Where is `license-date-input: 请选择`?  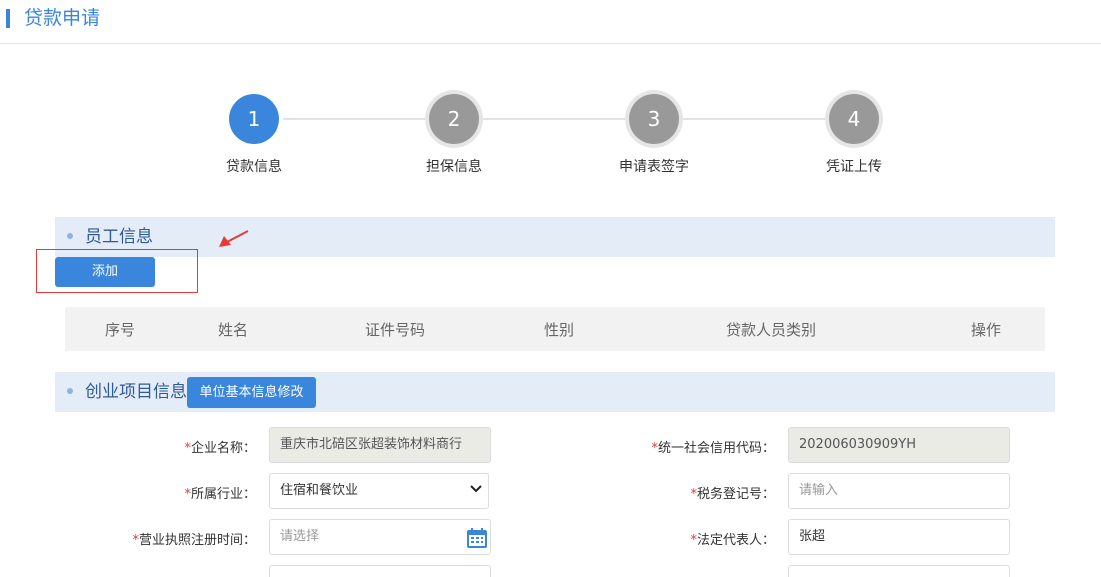 license-date-input: 请选择 is located at coordinates (380, 537).